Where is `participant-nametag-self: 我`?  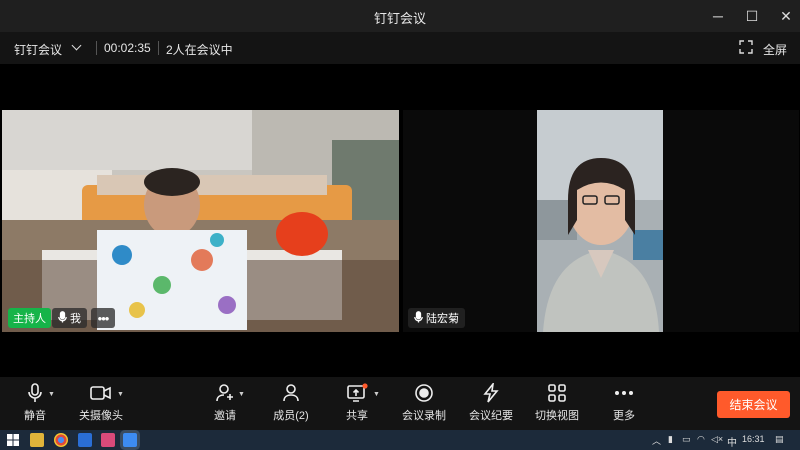 participant-nametag-self: 我 is located at coordinates (69, 318).